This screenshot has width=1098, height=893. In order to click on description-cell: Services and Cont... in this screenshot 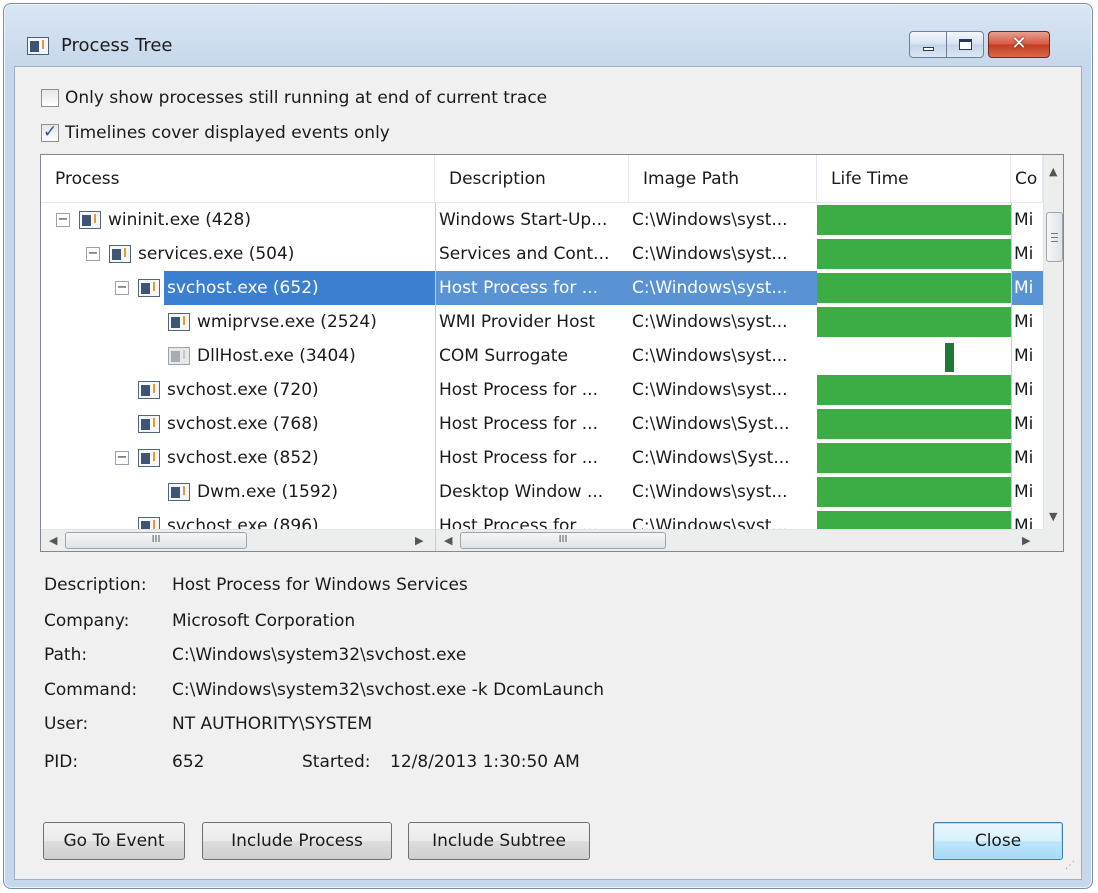, I will do `click(532, 254)`.